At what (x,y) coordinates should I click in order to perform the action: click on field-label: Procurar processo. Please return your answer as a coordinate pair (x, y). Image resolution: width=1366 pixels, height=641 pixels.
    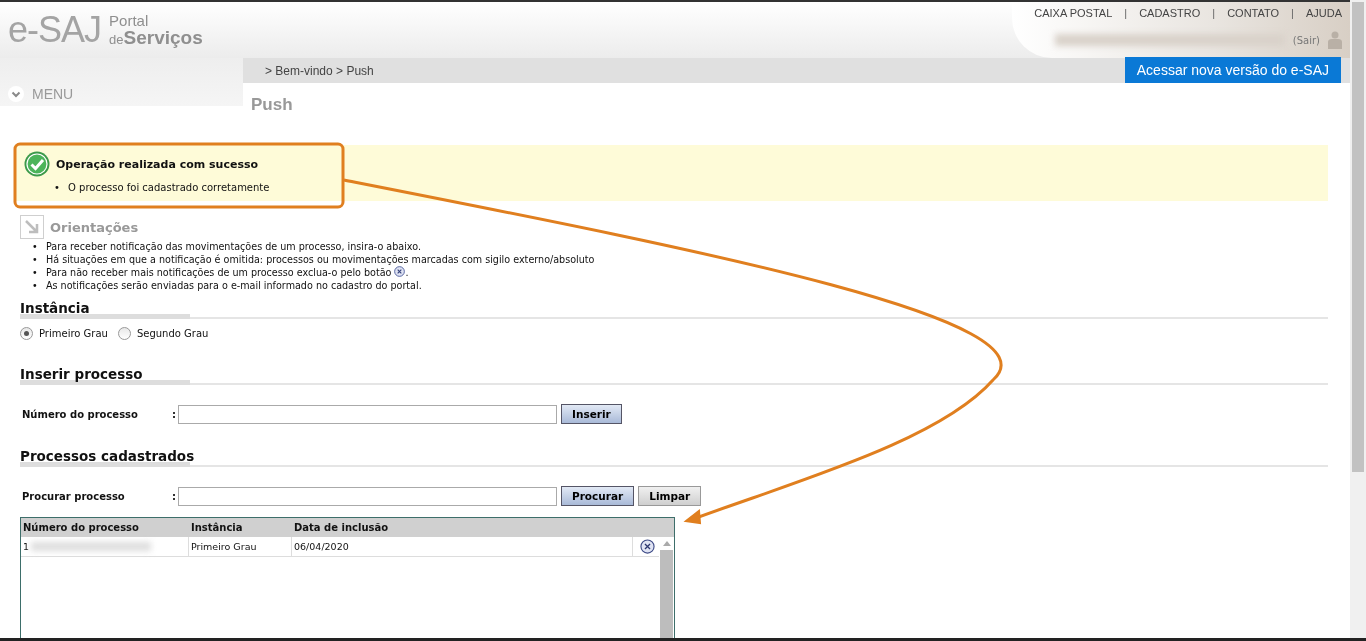
    Looking at the image, I should click on (73, 496).